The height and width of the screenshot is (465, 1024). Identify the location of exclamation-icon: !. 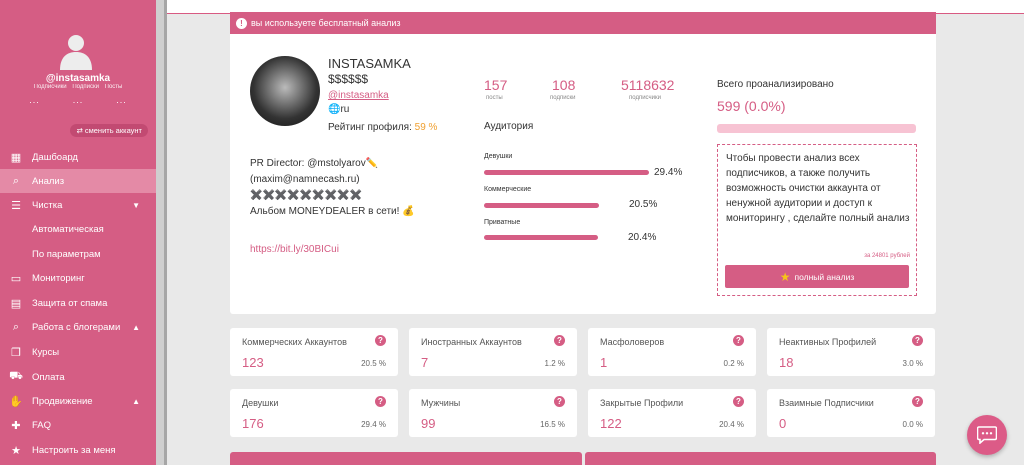
(241, 23).